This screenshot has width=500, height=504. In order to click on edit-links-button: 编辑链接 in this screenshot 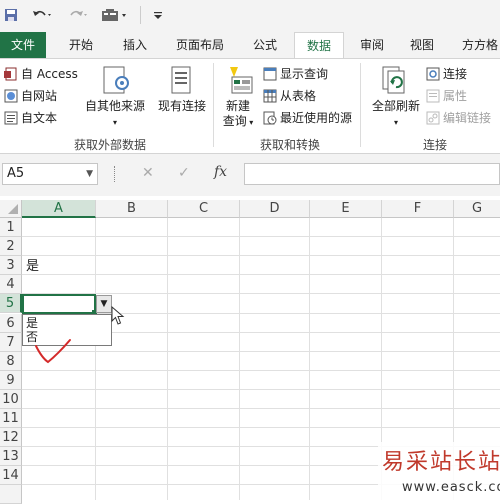, I will do `click(458, 118)`.